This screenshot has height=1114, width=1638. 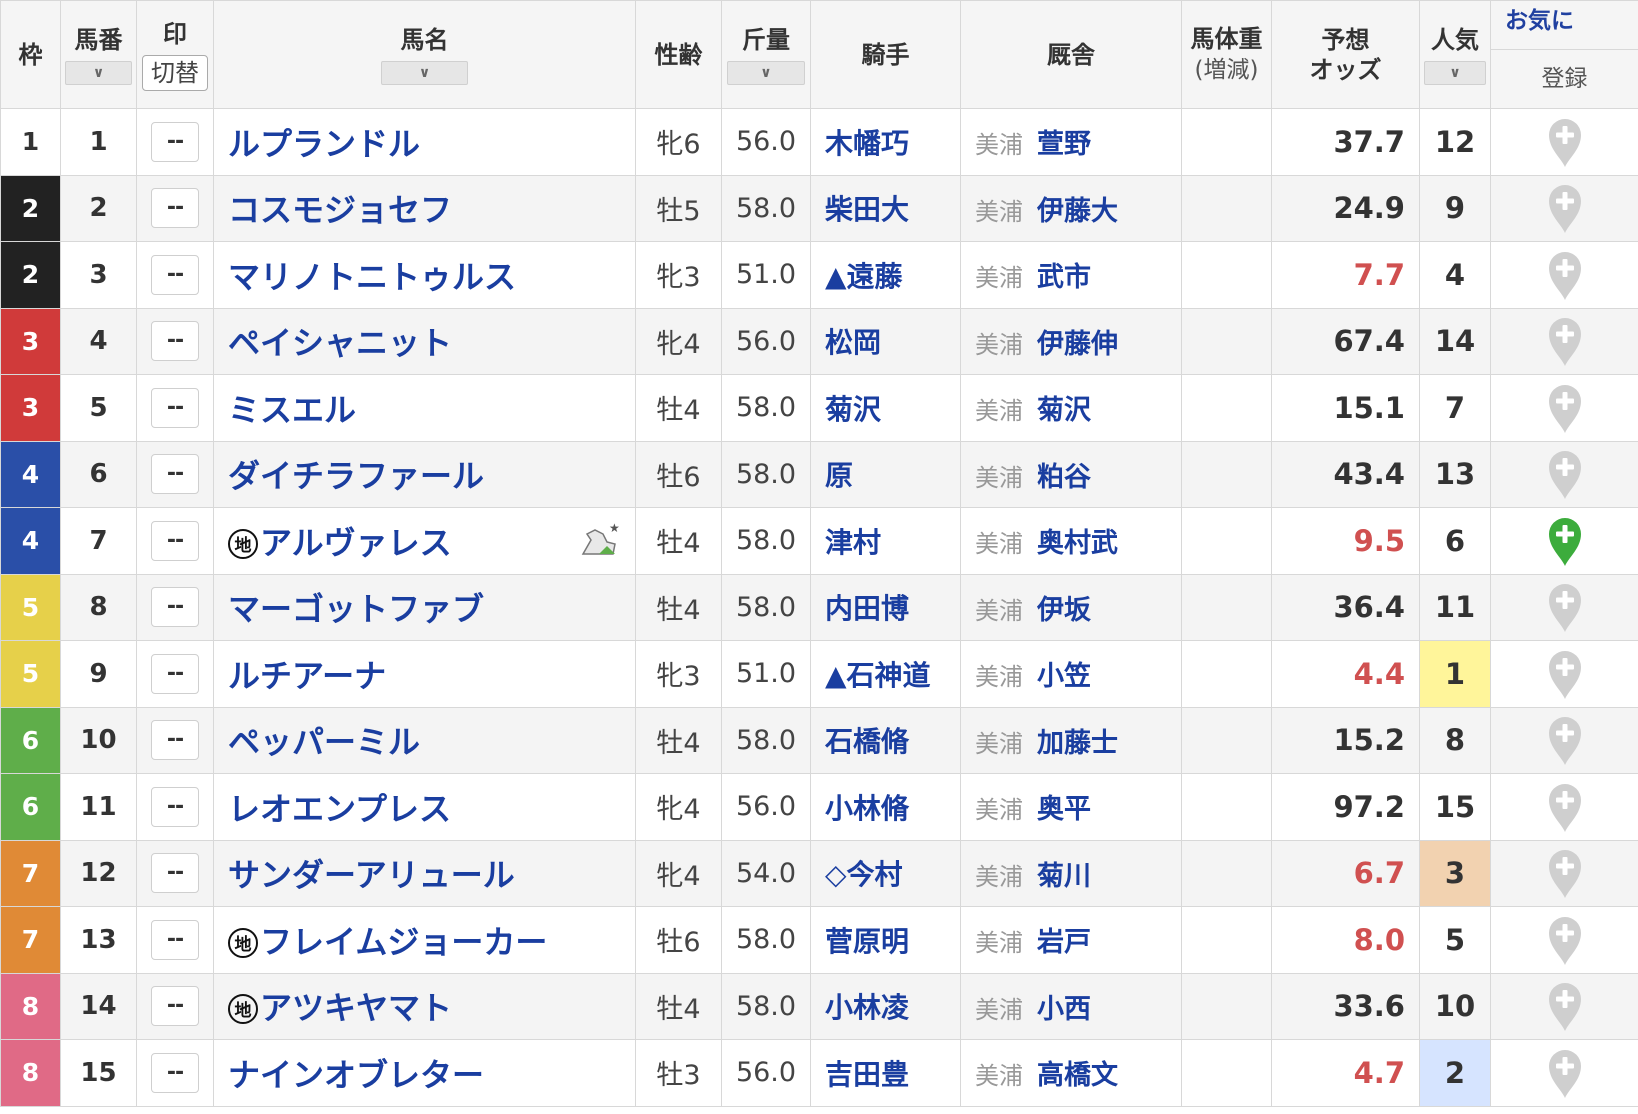 I want to click on horse-name-link: ナインオブレター, so click(x=356, y=1075).